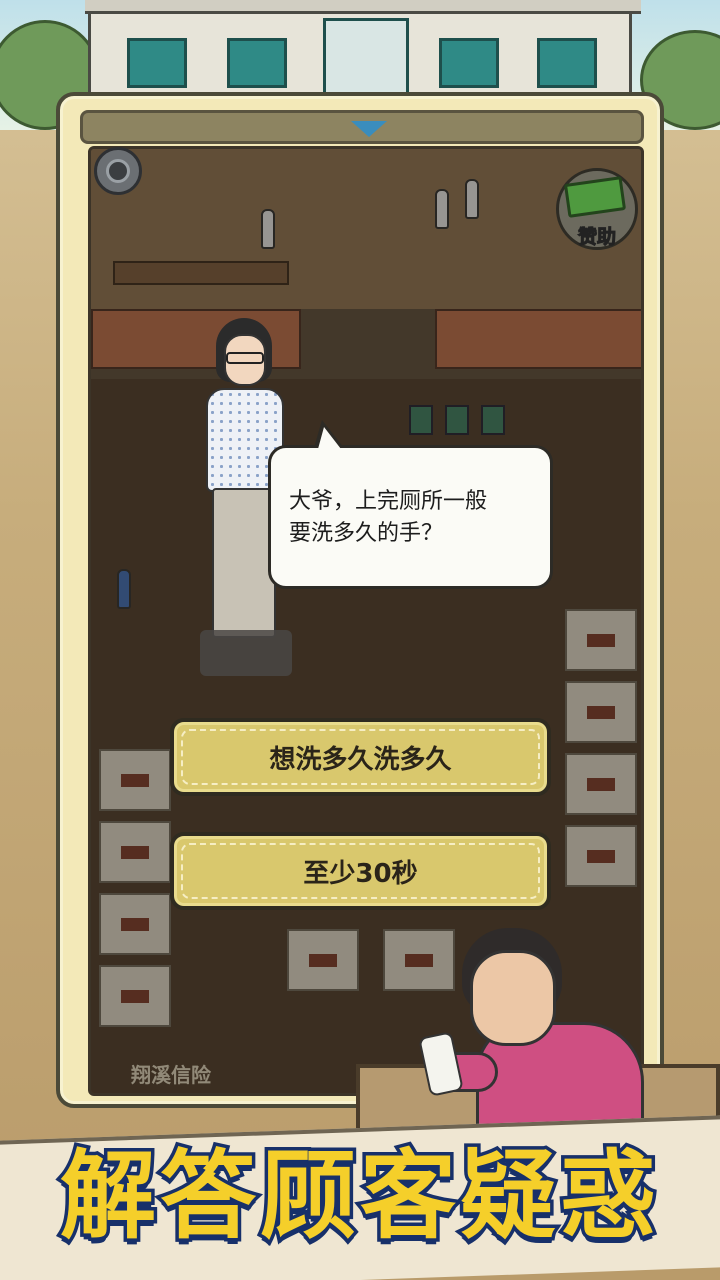 This screenshot has height=1280, width=720. Describe the element at coordinates (369, 129) in the screenshot. I see `panel-notch-icon` at that location.